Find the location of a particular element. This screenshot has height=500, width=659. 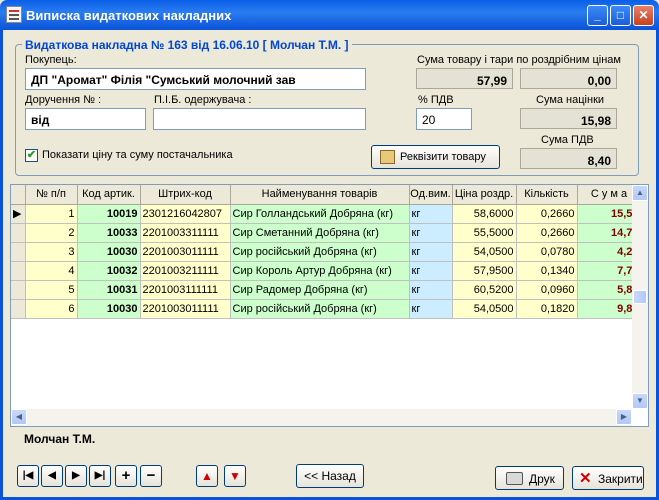

buyer-field: ДП "Аромат" Філія "Сумський молочний зав is located at coordinates (195, 79).